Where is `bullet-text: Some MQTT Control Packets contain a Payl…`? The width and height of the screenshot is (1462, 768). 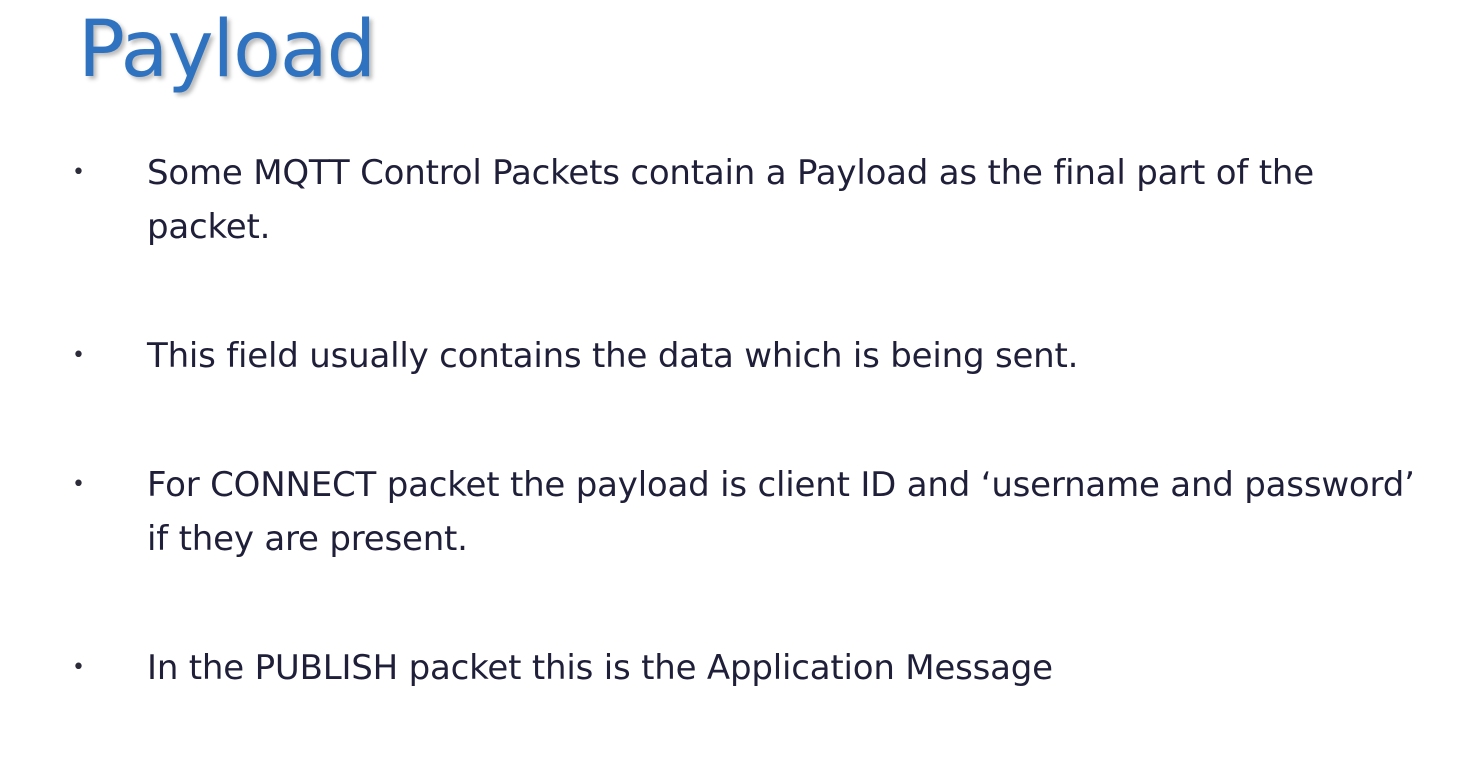
bullet-text: Some MQTT Control Packets contain a Payl… is located at coordinates (730, 200).